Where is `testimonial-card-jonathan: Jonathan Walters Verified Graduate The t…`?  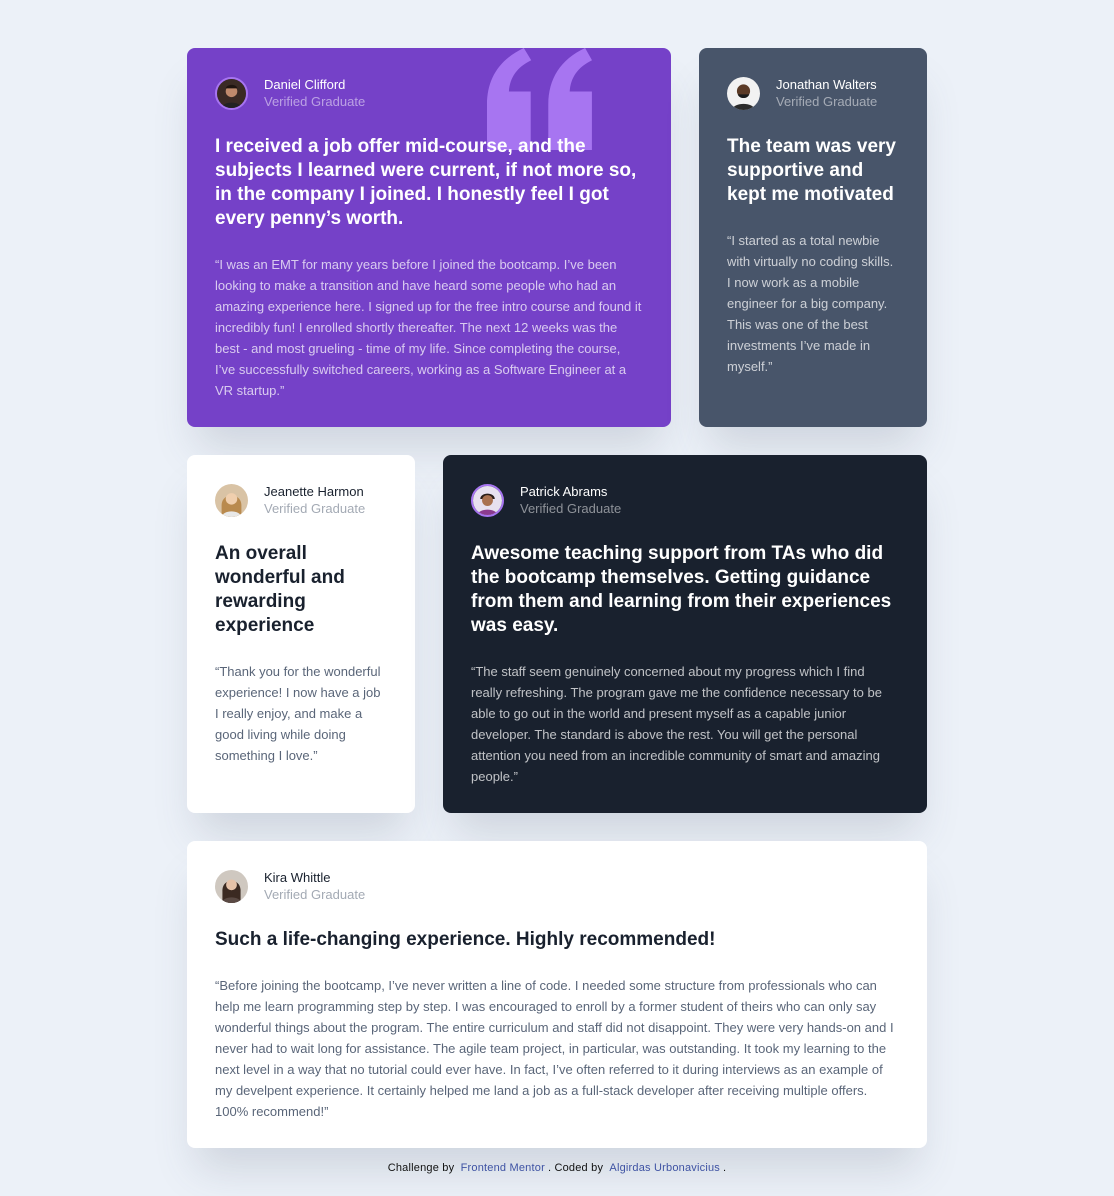 testimonial-card-jonathan: Jonathan Walters Verified Graduate The t… is located at coordinates (813, 237).